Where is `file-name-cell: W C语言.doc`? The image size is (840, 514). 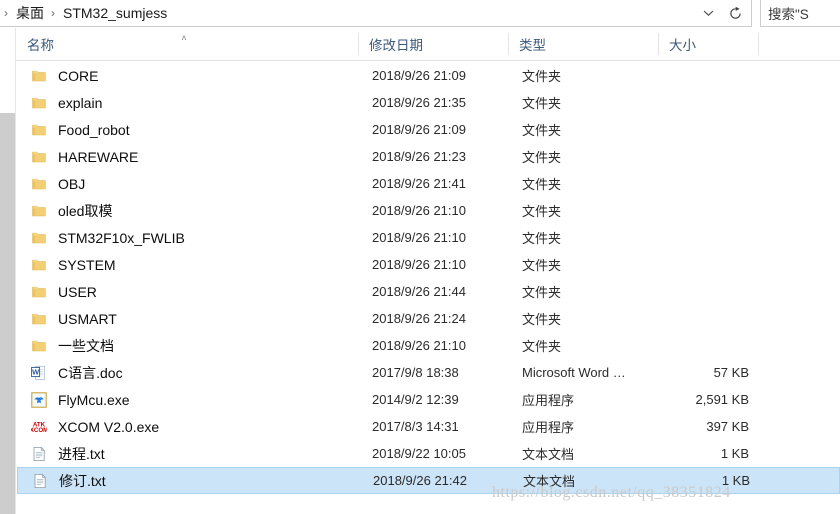 file-name-cell: W C语言.doc is located at coordinates (187, 372).